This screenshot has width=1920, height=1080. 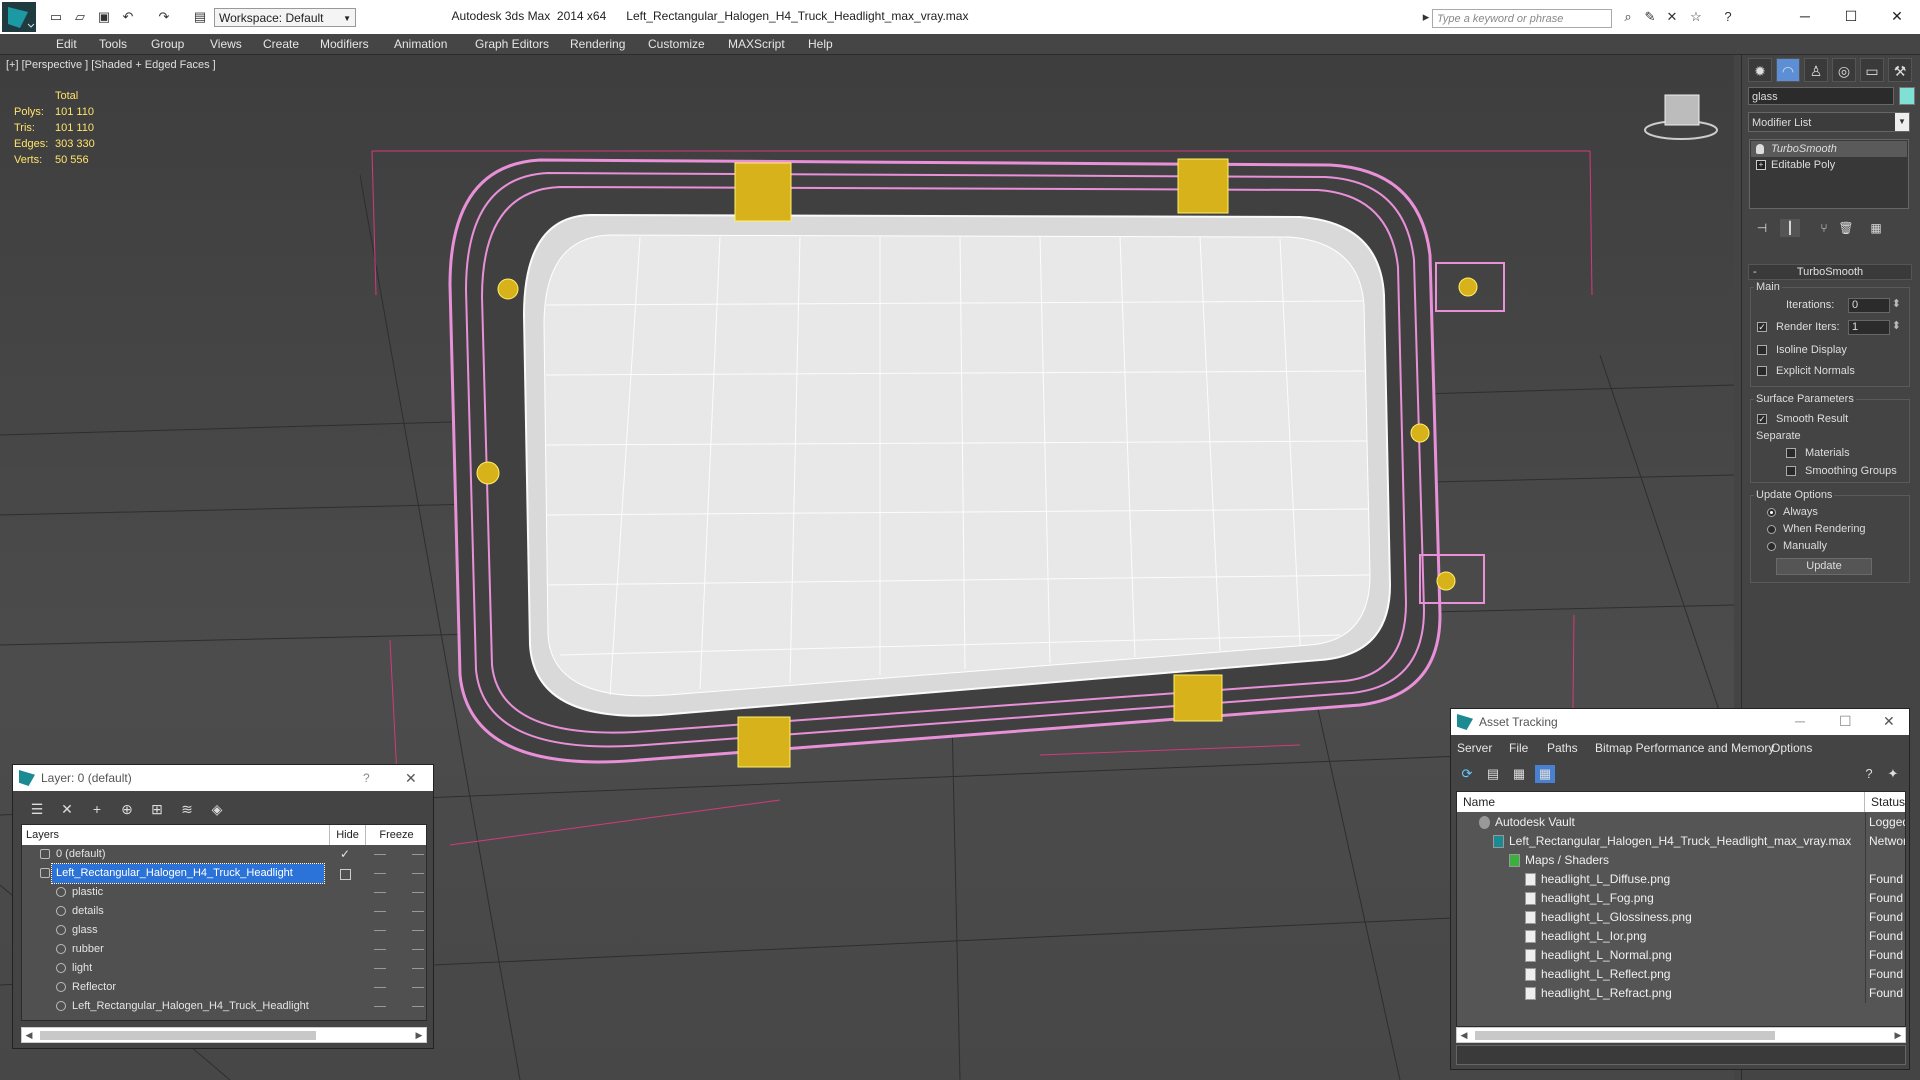 I want to click on help-icon: ?, so click(x=366, y=778).